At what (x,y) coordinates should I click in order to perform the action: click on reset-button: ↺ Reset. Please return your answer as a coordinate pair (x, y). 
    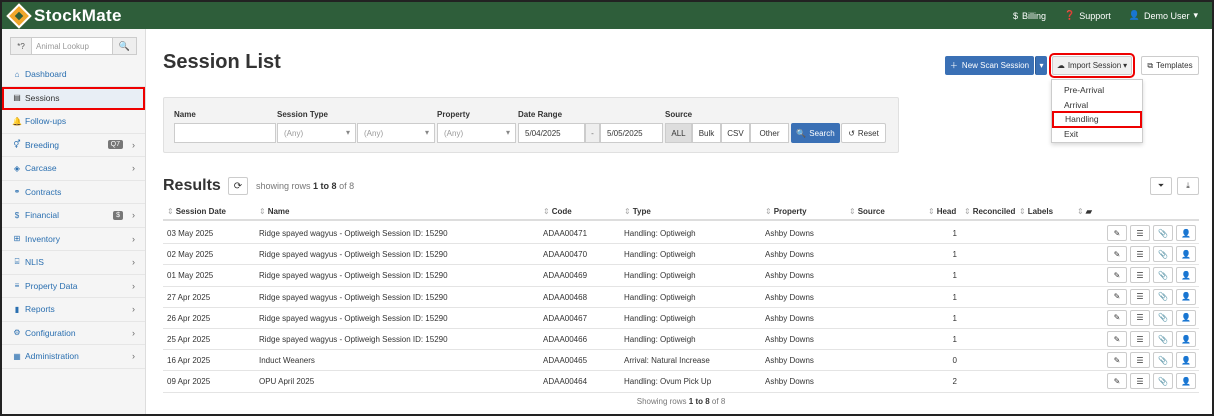
    Looking at the image, I should click on (863, 133).